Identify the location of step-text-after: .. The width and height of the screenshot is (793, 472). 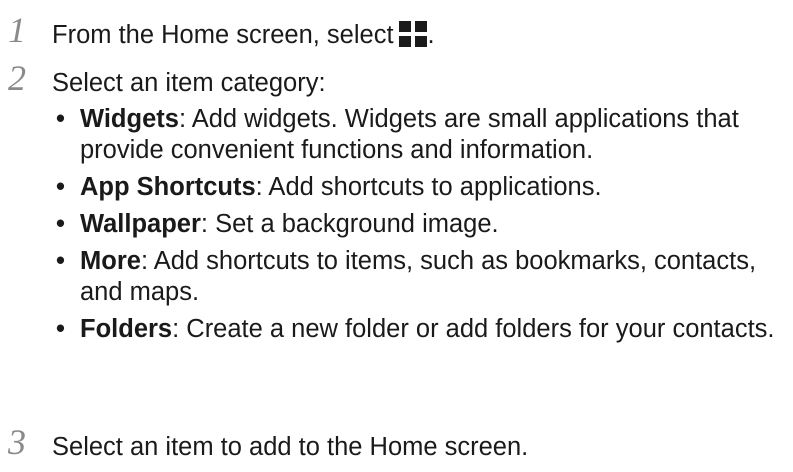
(431, 35).